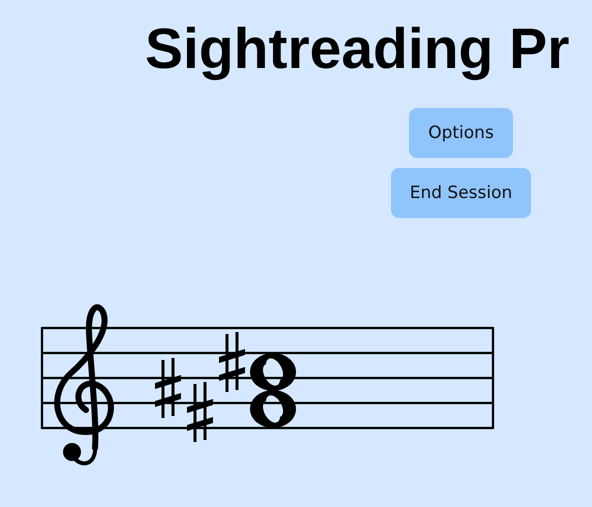 This screenshot has height=507, width=592. I want to click on page-title: Sightreading Pr, so click(357, 49).